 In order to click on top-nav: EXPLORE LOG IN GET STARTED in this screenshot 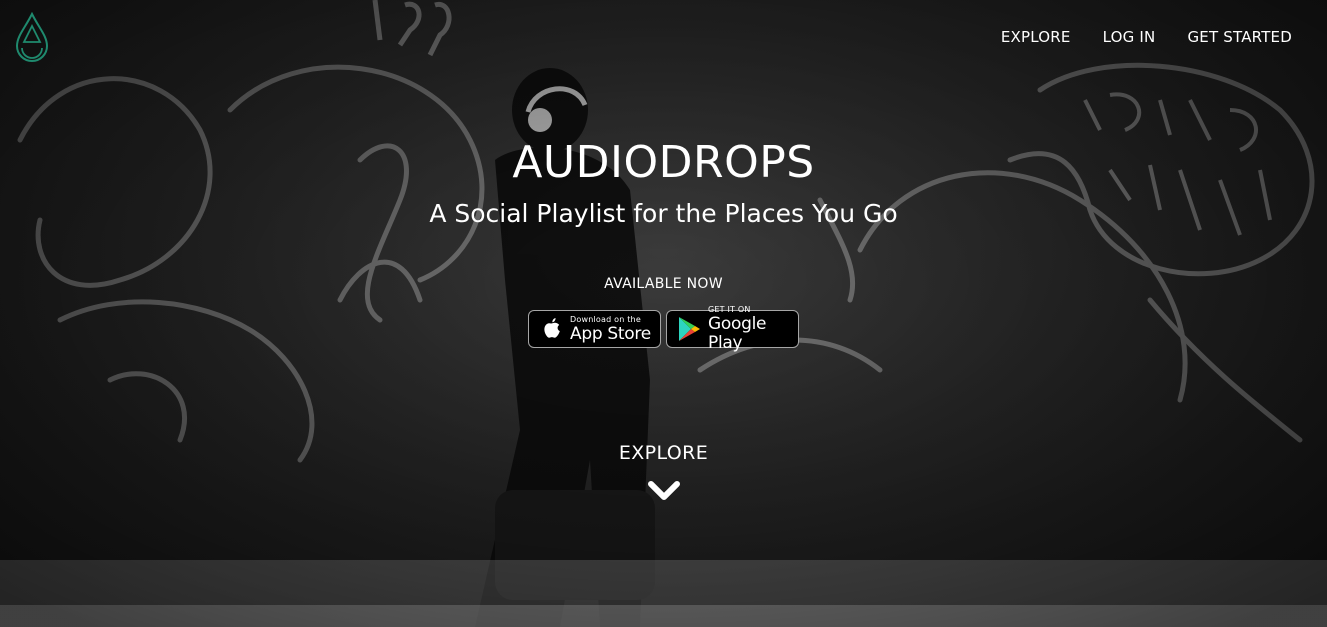, I will do `click(1146, 37)`.